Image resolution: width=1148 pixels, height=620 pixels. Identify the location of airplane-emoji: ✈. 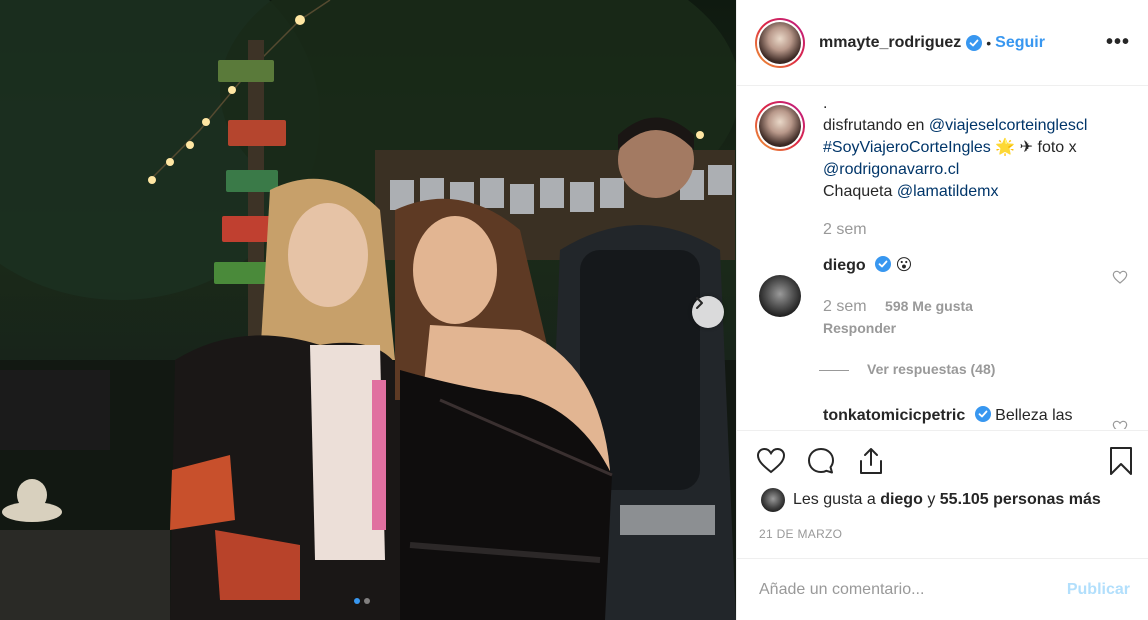
(1026, 147).